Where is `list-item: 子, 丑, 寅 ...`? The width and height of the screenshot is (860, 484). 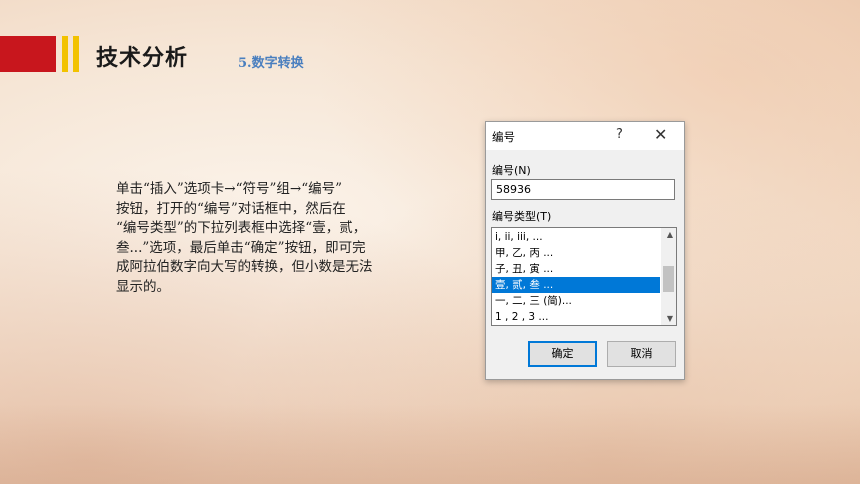 list-item: 子, 丑, 寅 ... is located at coordinates (576, 269).